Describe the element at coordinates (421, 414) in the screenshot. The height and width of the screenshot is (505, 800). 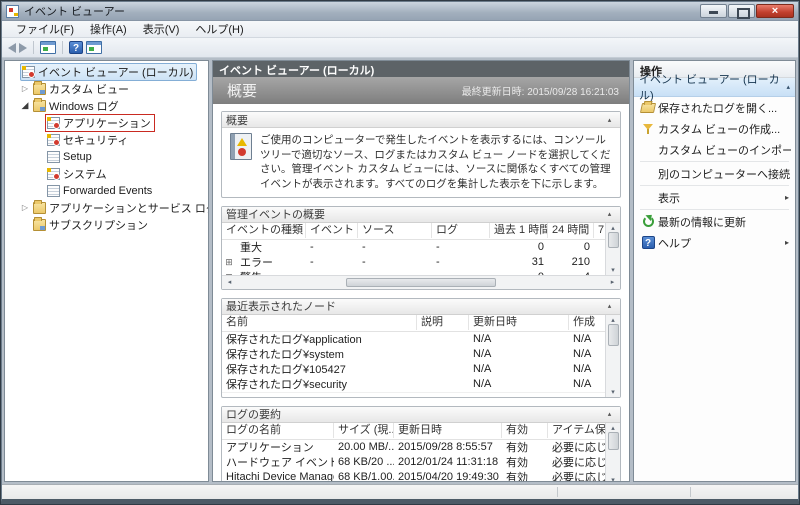
I see `log-summary-header: ログの要約 ▴` at that location.